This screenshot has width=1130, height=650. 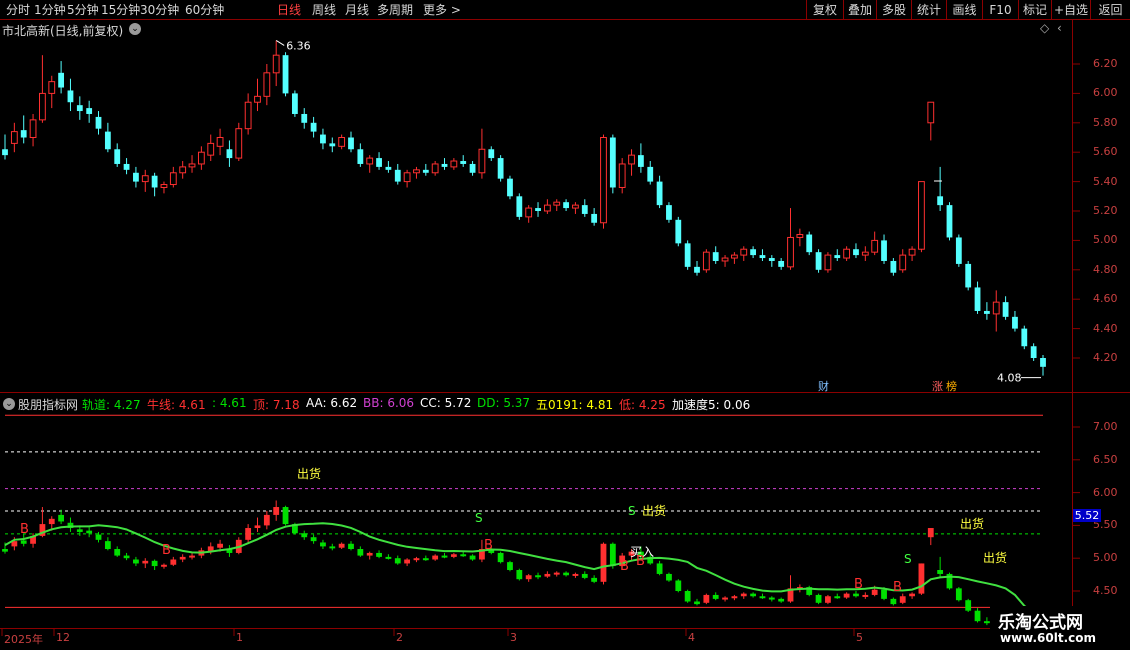 I want to click on event-marker-zhang: 涨, so click(x=937, y=386).